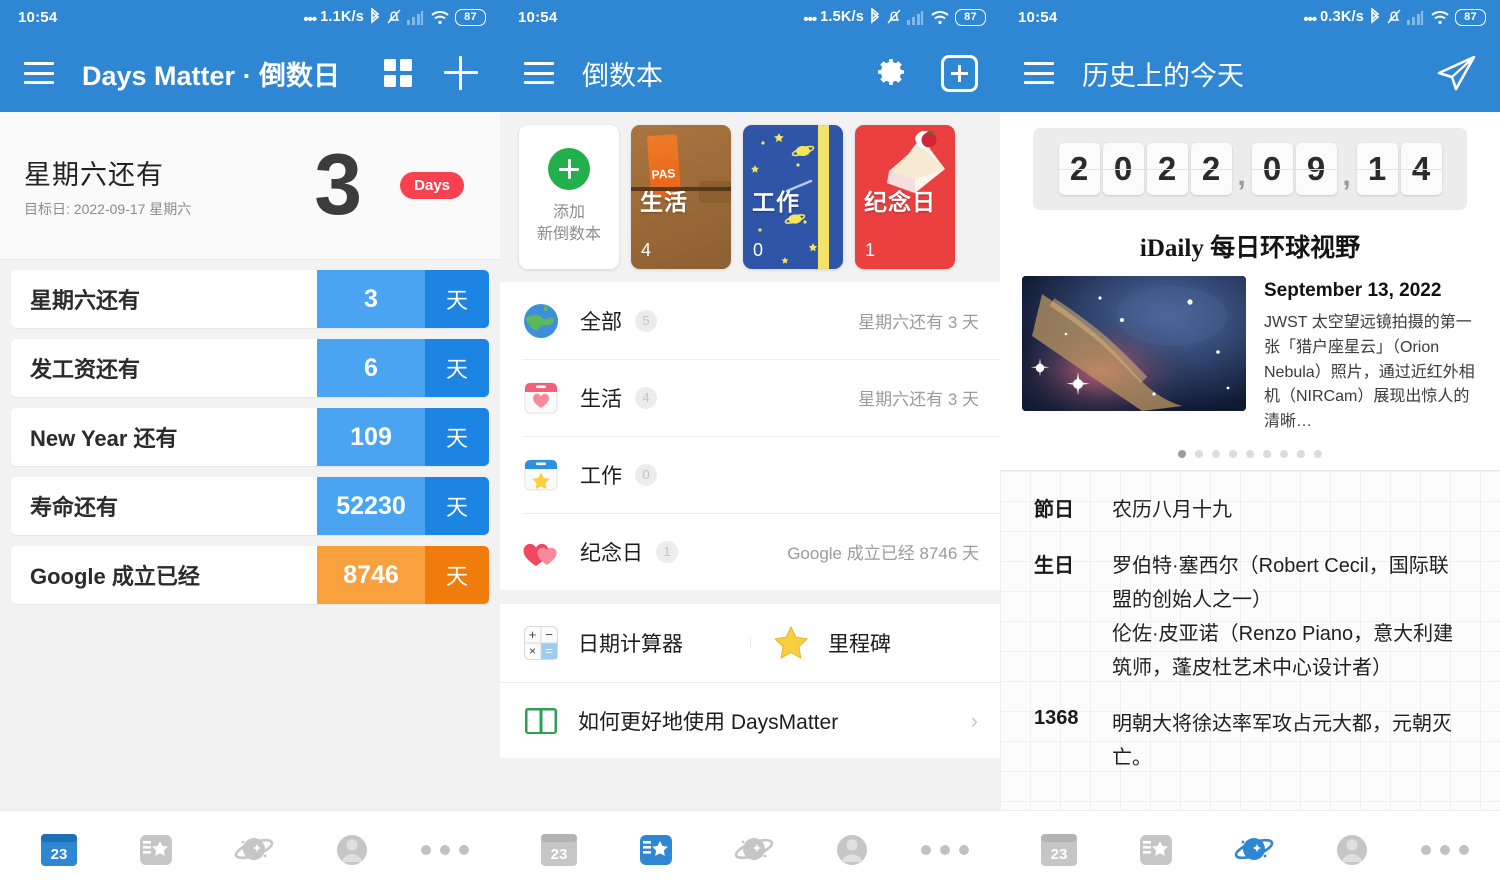 The height and width of the screenshot is (888, 1500). Describe the element at coordinates (398, 73) in the screenshot. I see `grid-view-icon` at that location.